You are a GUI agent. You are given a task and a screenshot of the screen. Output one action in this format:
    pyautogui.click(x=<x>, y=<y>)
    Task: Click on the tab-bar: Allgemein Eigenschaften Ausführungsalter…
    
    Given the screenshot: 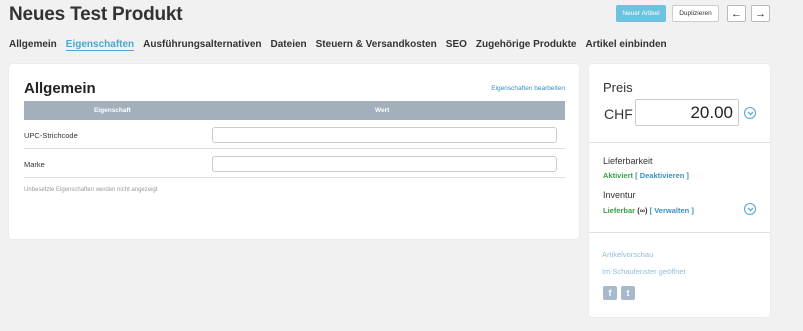 What is the action you would take?
    pyautogui.click(x=342, y=45)
    